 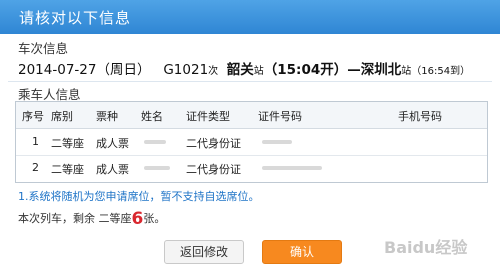 I want to click on from-station-suffix: 站, so click(x=258, y=71).